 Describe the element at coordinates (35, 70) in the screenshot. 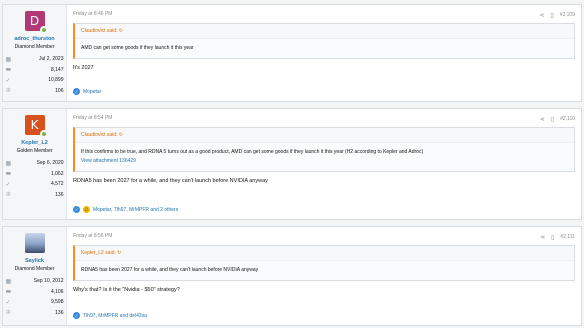

I see `stat-messages: ▬ 8,147` at that location.